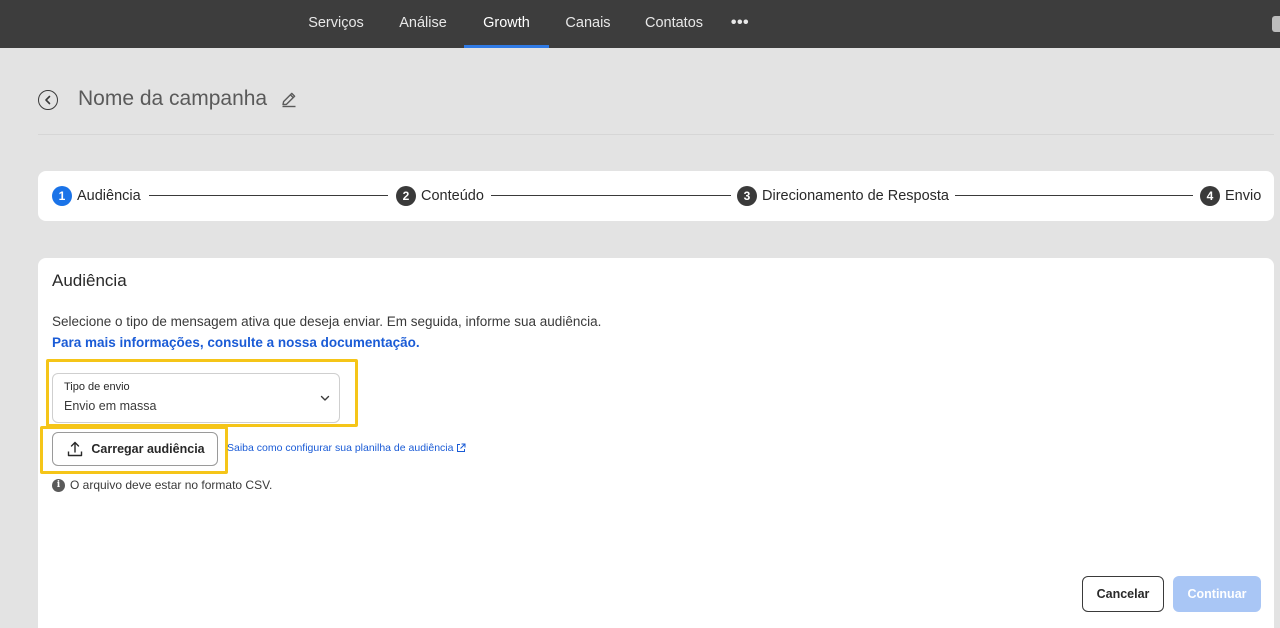 This screenshot has height=628, width=1280. I want to click on continue-button: Continuar, so click(1217, 594).